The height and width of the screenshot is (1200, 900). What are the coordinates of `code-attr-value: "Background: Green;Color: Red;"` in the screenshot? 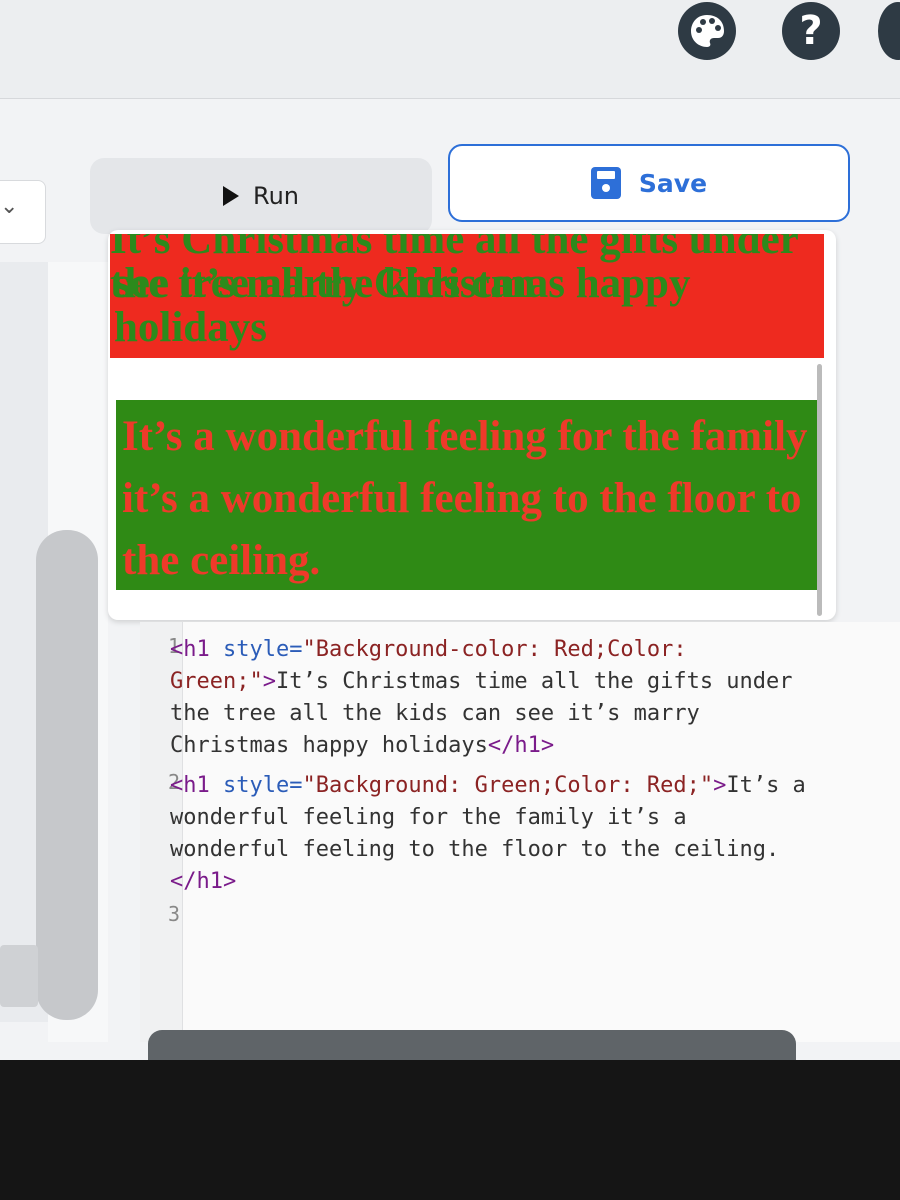 It's located at (508, 785).